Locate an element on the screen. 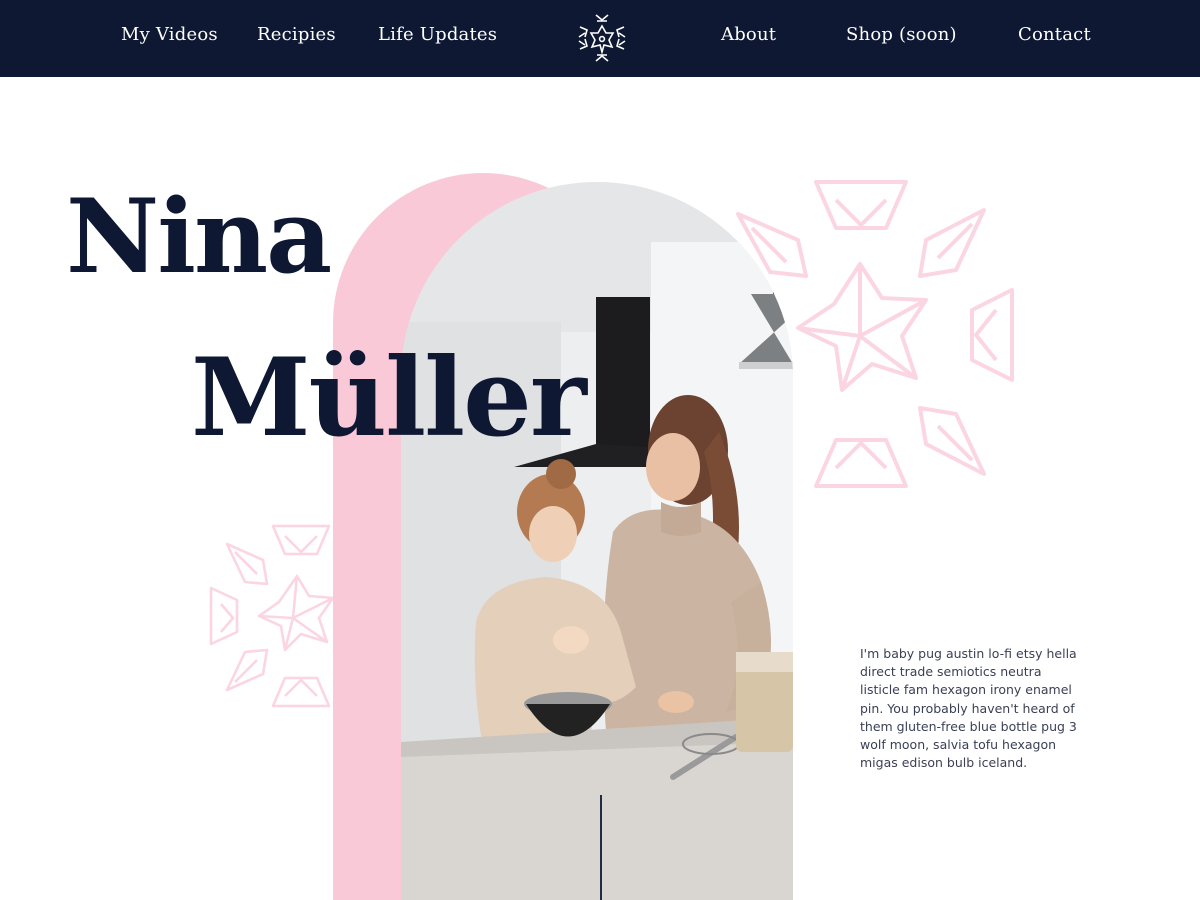  flower-logo-icon is located at coordinates (602, 38).